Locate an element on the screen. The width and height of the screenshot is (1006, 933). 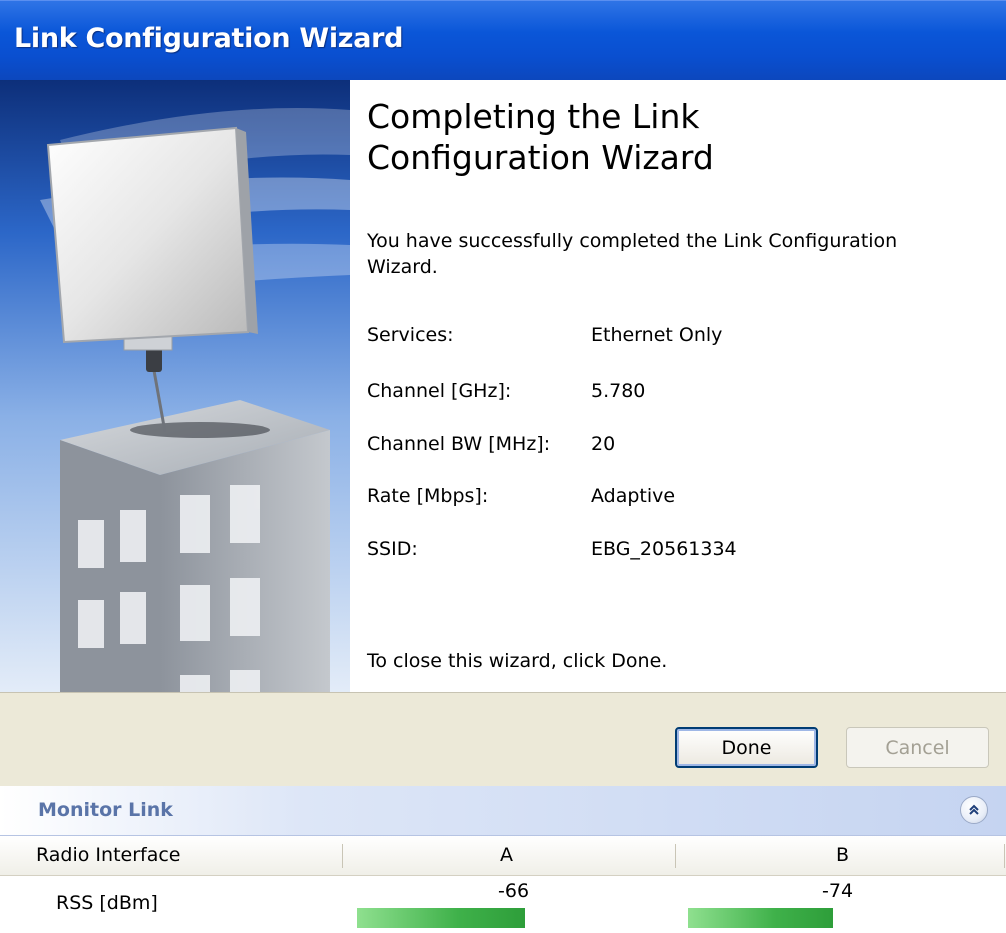
page-title: Completing the Link Configuration Wizard is located at coordinates (667, 137).